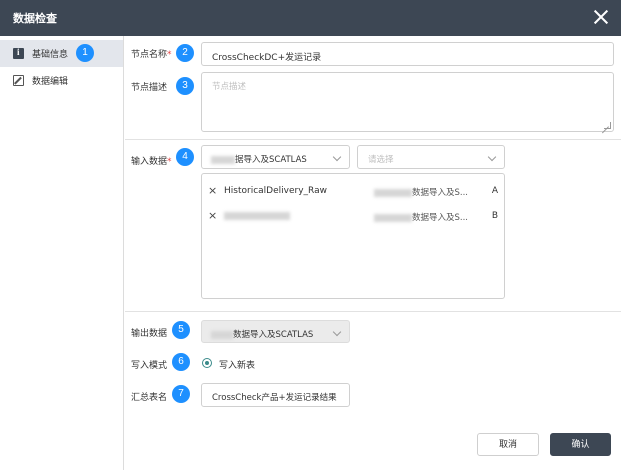 The image size is (621, 470). Describe the element at coordinates (149, 88) in the screenshot. I see `node-desc-label: 节点描述` at that location.